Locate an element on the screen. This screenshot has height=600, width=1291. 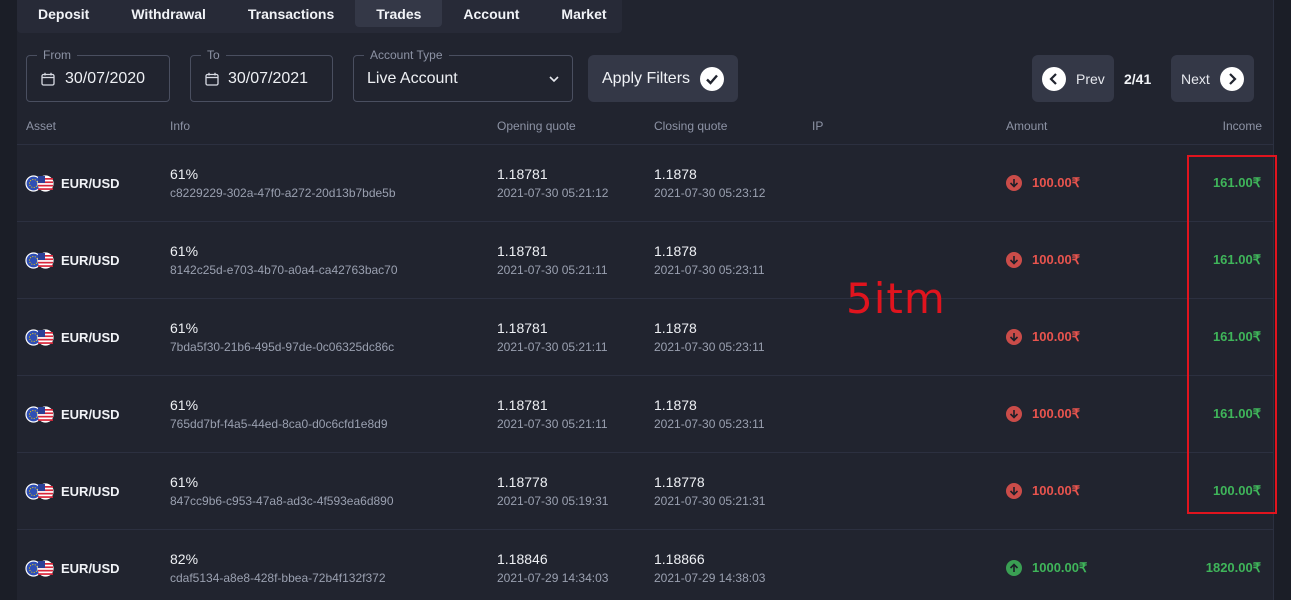
col-opening-quote: Opening quote is located at coordinates (536, 126).